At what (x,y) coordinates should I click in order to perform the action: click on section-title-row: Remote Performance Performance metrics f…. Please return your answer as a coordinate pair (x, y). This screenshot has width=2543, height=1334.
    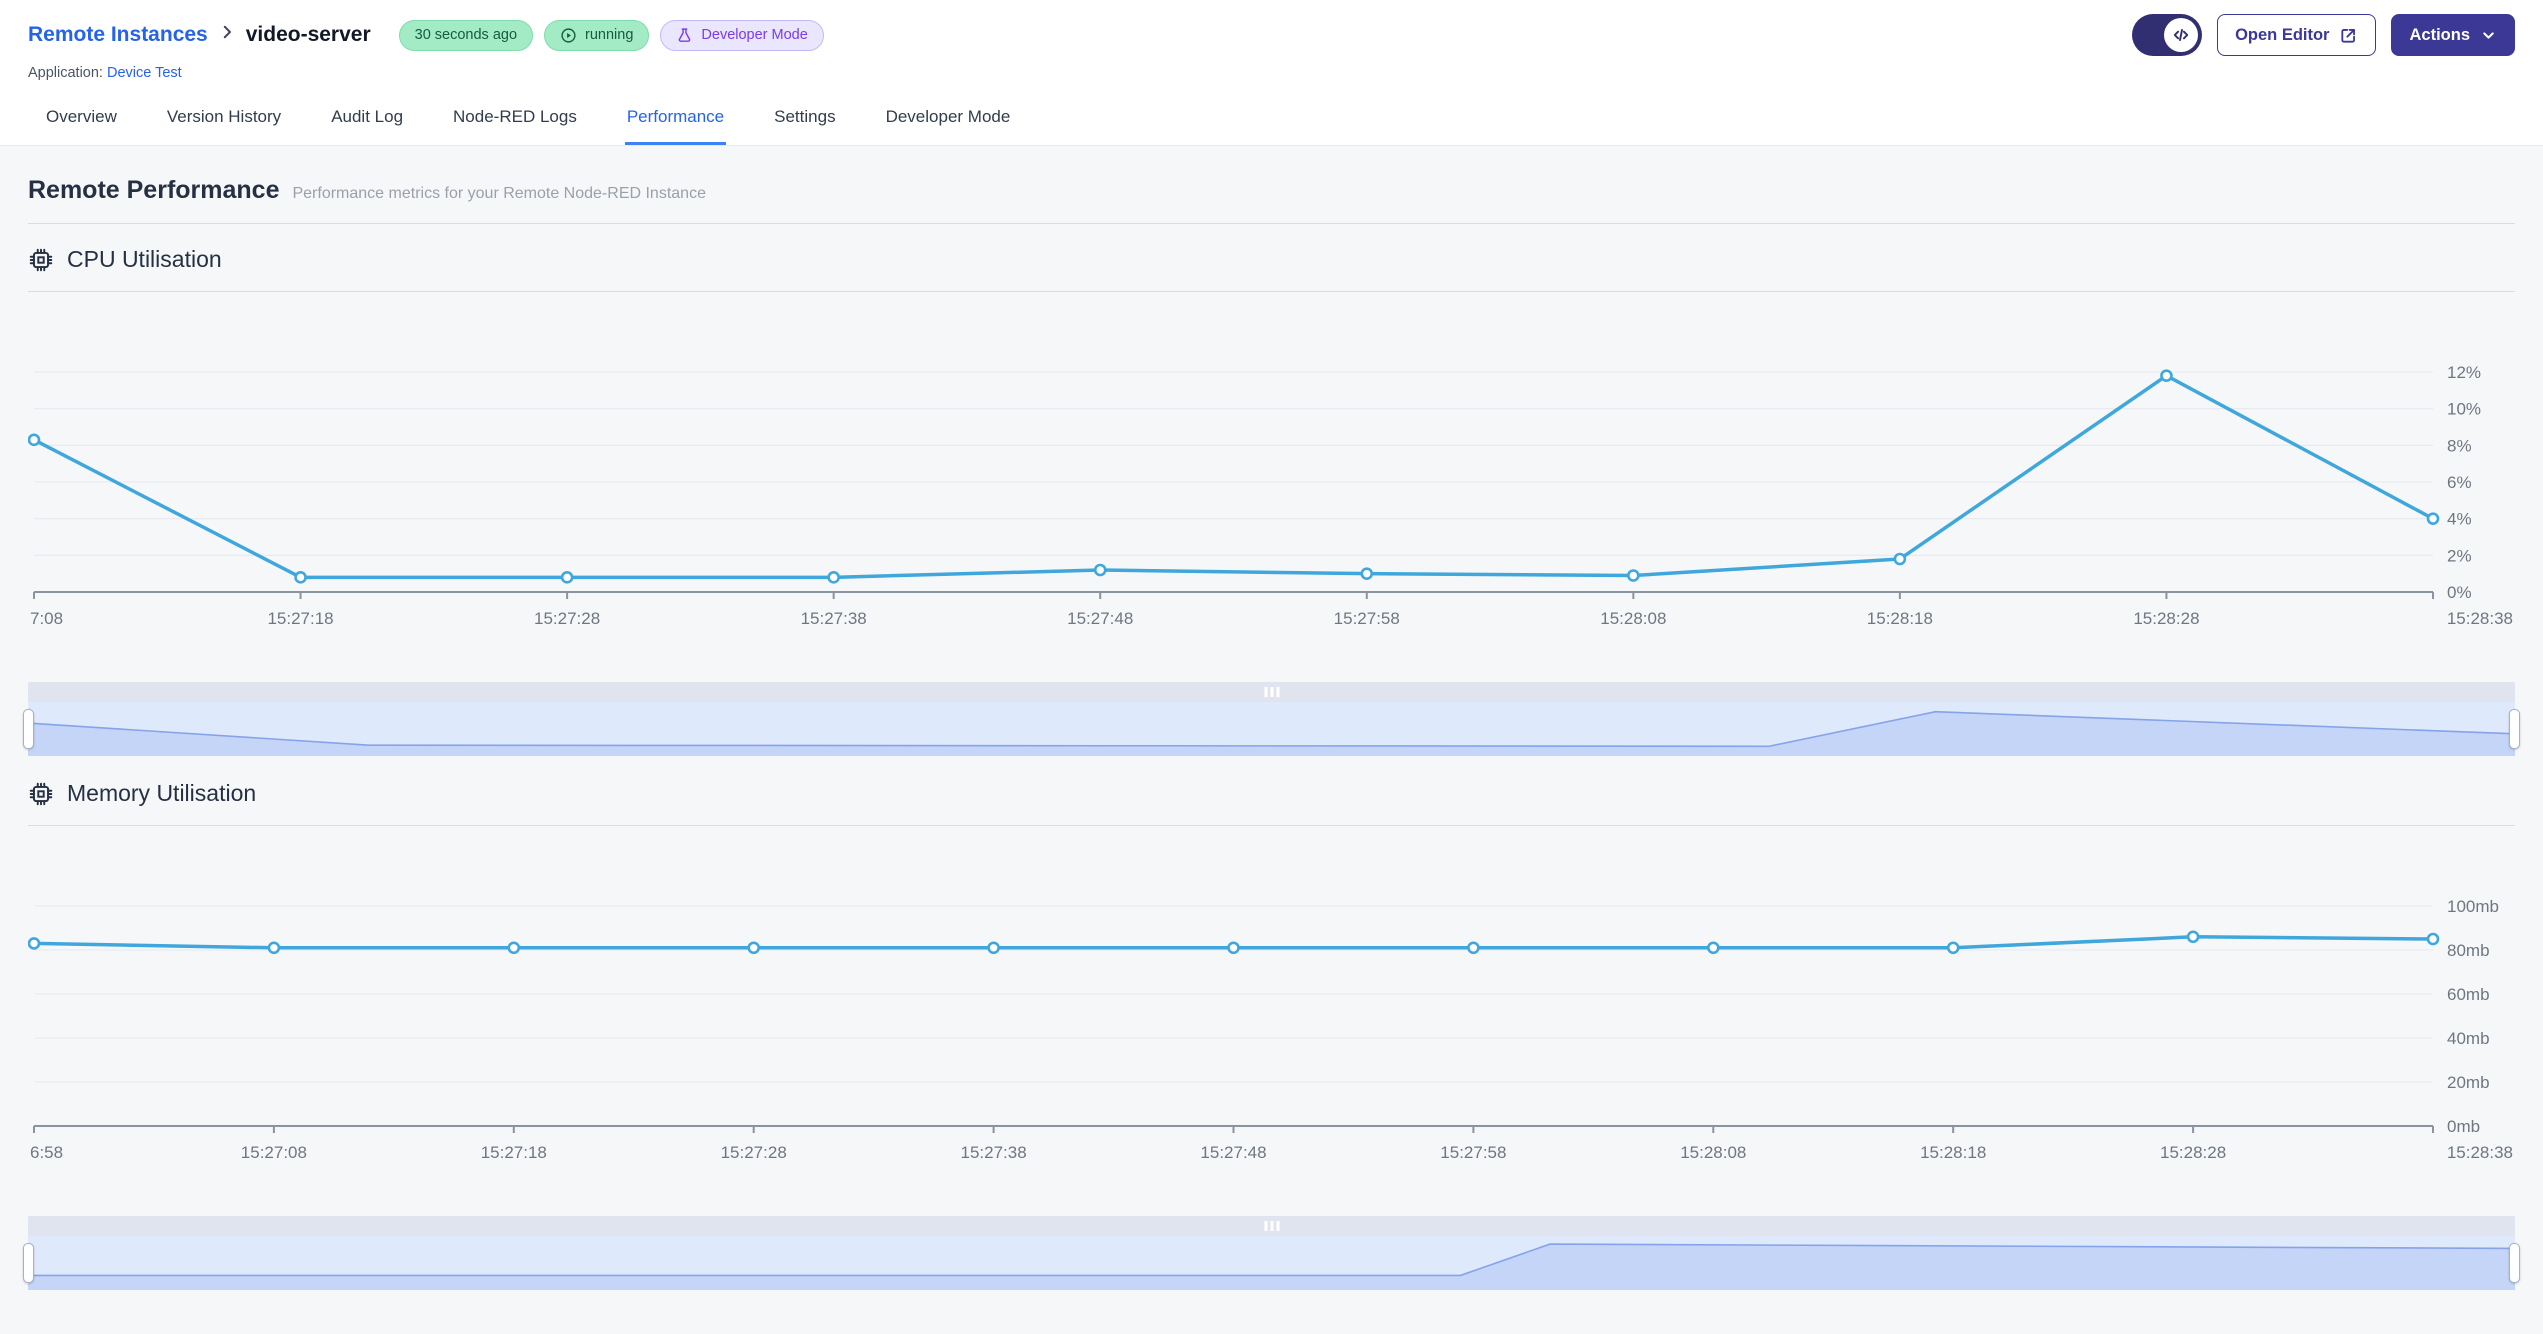
    Looking at the image, I should click on (1271, 190).